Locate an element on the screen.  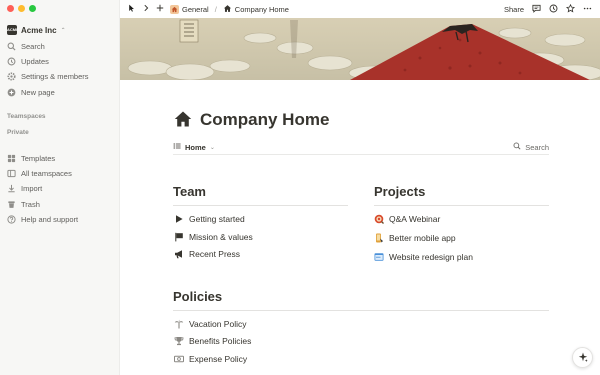
megaphone-icon is located at coordinates (179, 254).